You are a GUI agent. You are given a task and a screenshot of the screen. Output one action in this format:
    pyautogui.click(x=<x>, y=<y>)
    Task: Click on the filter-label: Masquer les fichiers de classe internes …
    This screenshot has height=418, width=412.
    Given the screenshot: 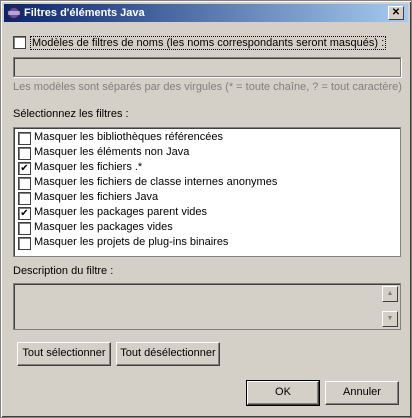 What is the action you would take?
    pyautogui.click(x=156, y=182)
    